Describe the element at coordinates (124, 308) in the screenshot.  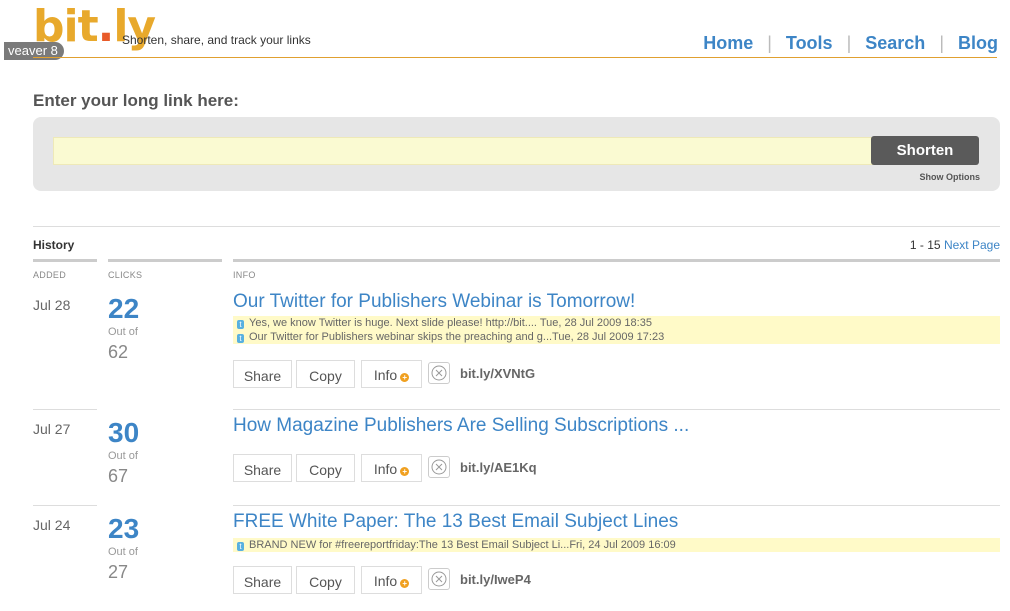
I see `row-clicks: 22` at that location.